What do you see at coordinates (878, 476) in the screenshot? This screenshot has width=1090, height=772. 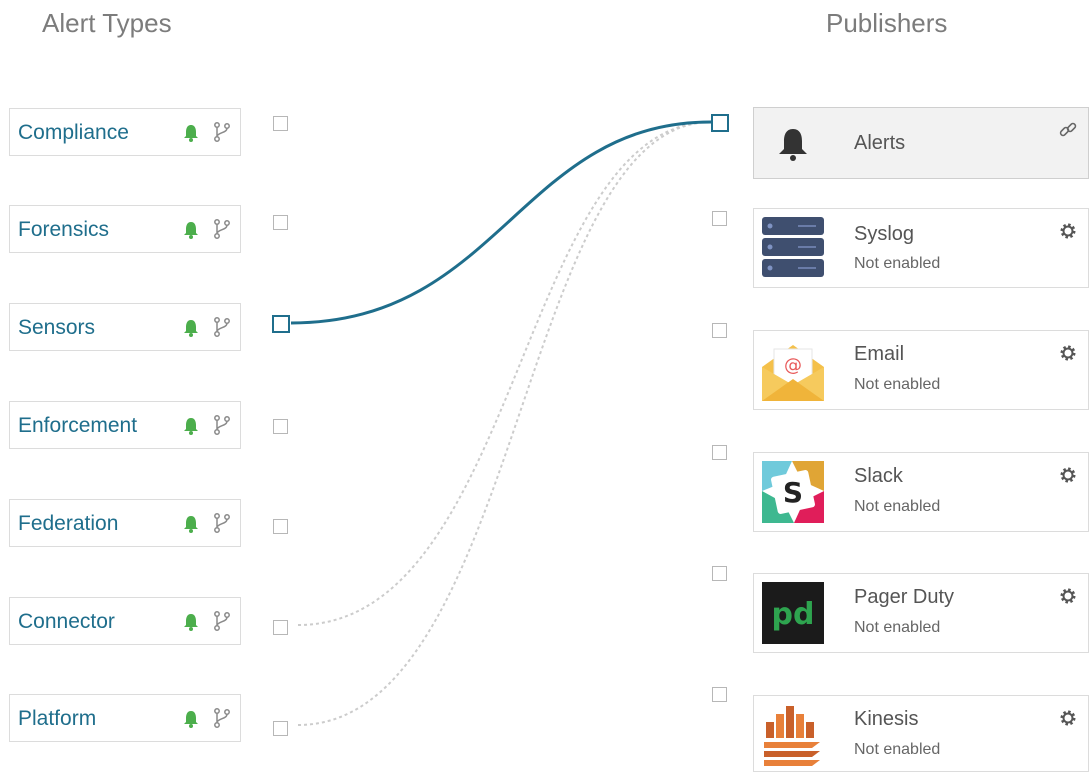 I see `publisher-title: Slack` at bounding box center [878, 476].